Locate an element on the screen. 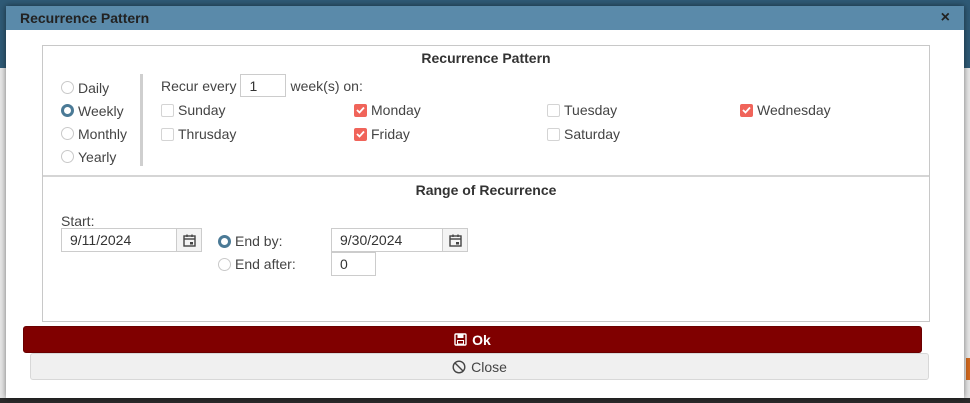 The width and height of the screenshot is (970, 403). frequency-radio-group: Daily Weekly Monthly Yearly is located at coordinates (94, 122).